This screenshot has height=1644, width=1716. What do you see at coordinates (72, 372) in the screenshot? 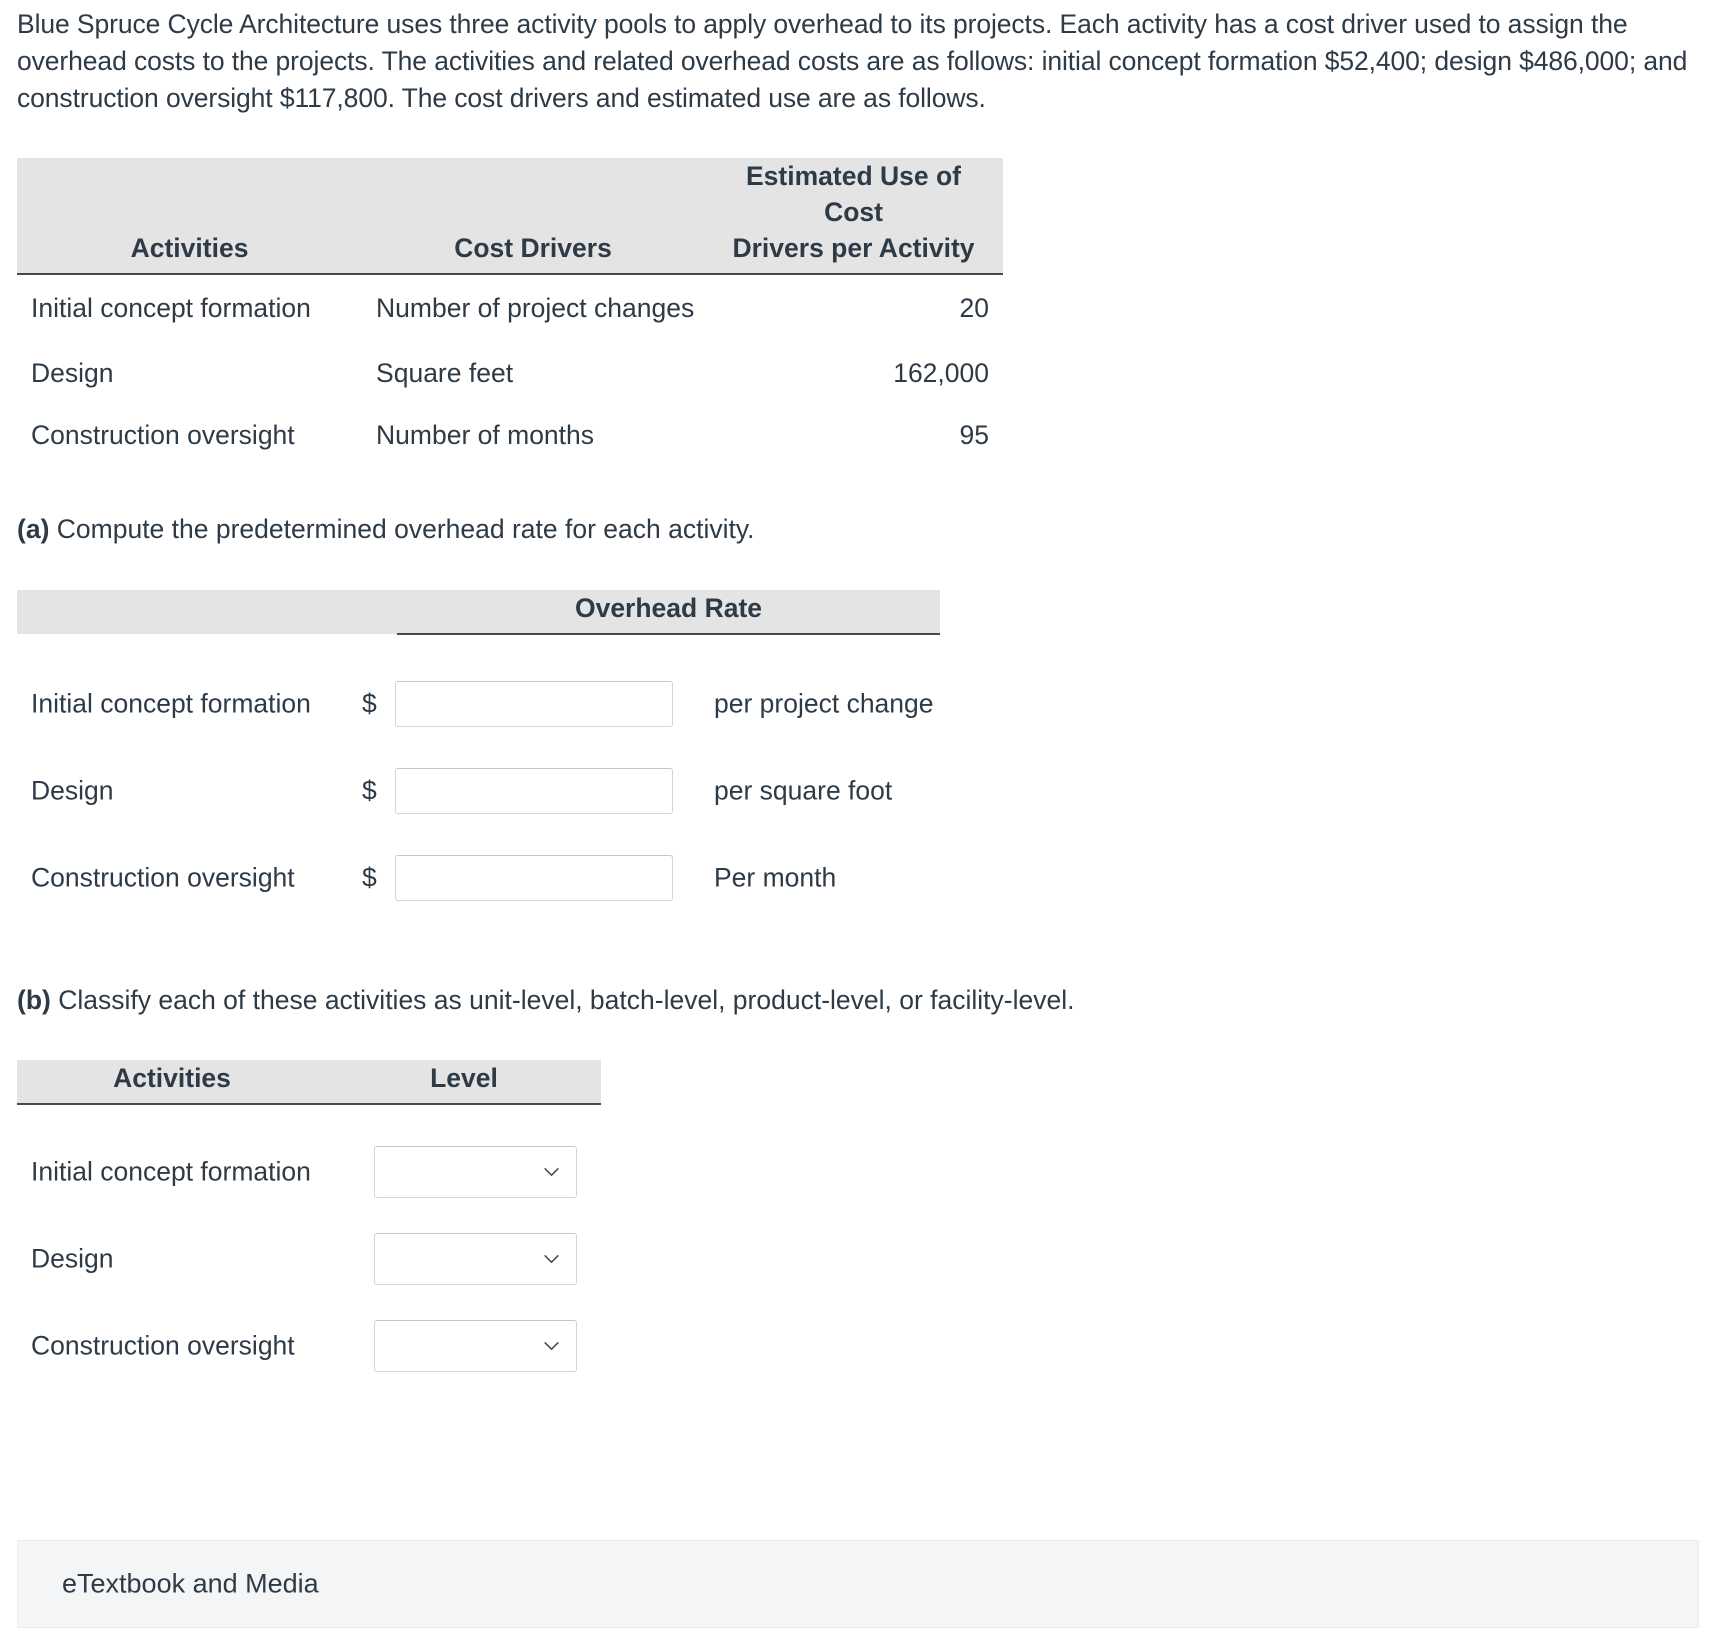
I see `cell-activity: Design` at bounding box center [72, 372].